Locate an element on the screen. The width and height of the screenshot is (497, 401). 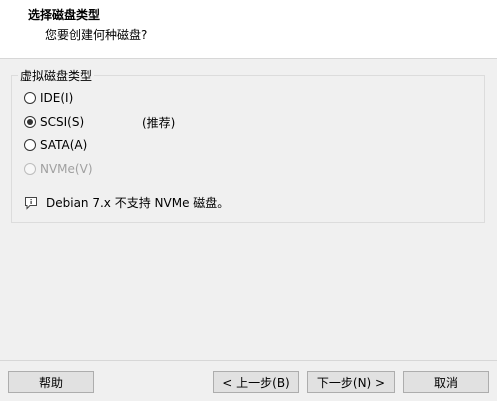
help-button: 帮助 is located at coordinates (51, 382).